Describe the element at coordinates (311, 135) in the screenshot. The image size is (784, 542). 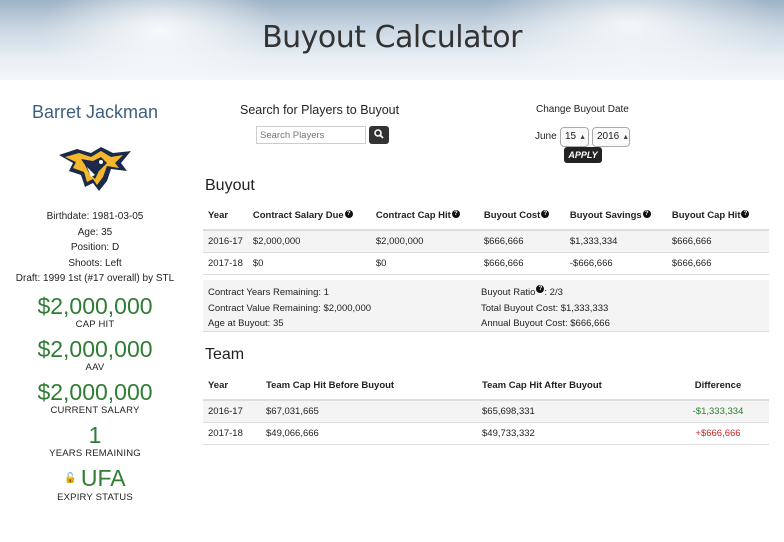
I see `search-input` at that location.